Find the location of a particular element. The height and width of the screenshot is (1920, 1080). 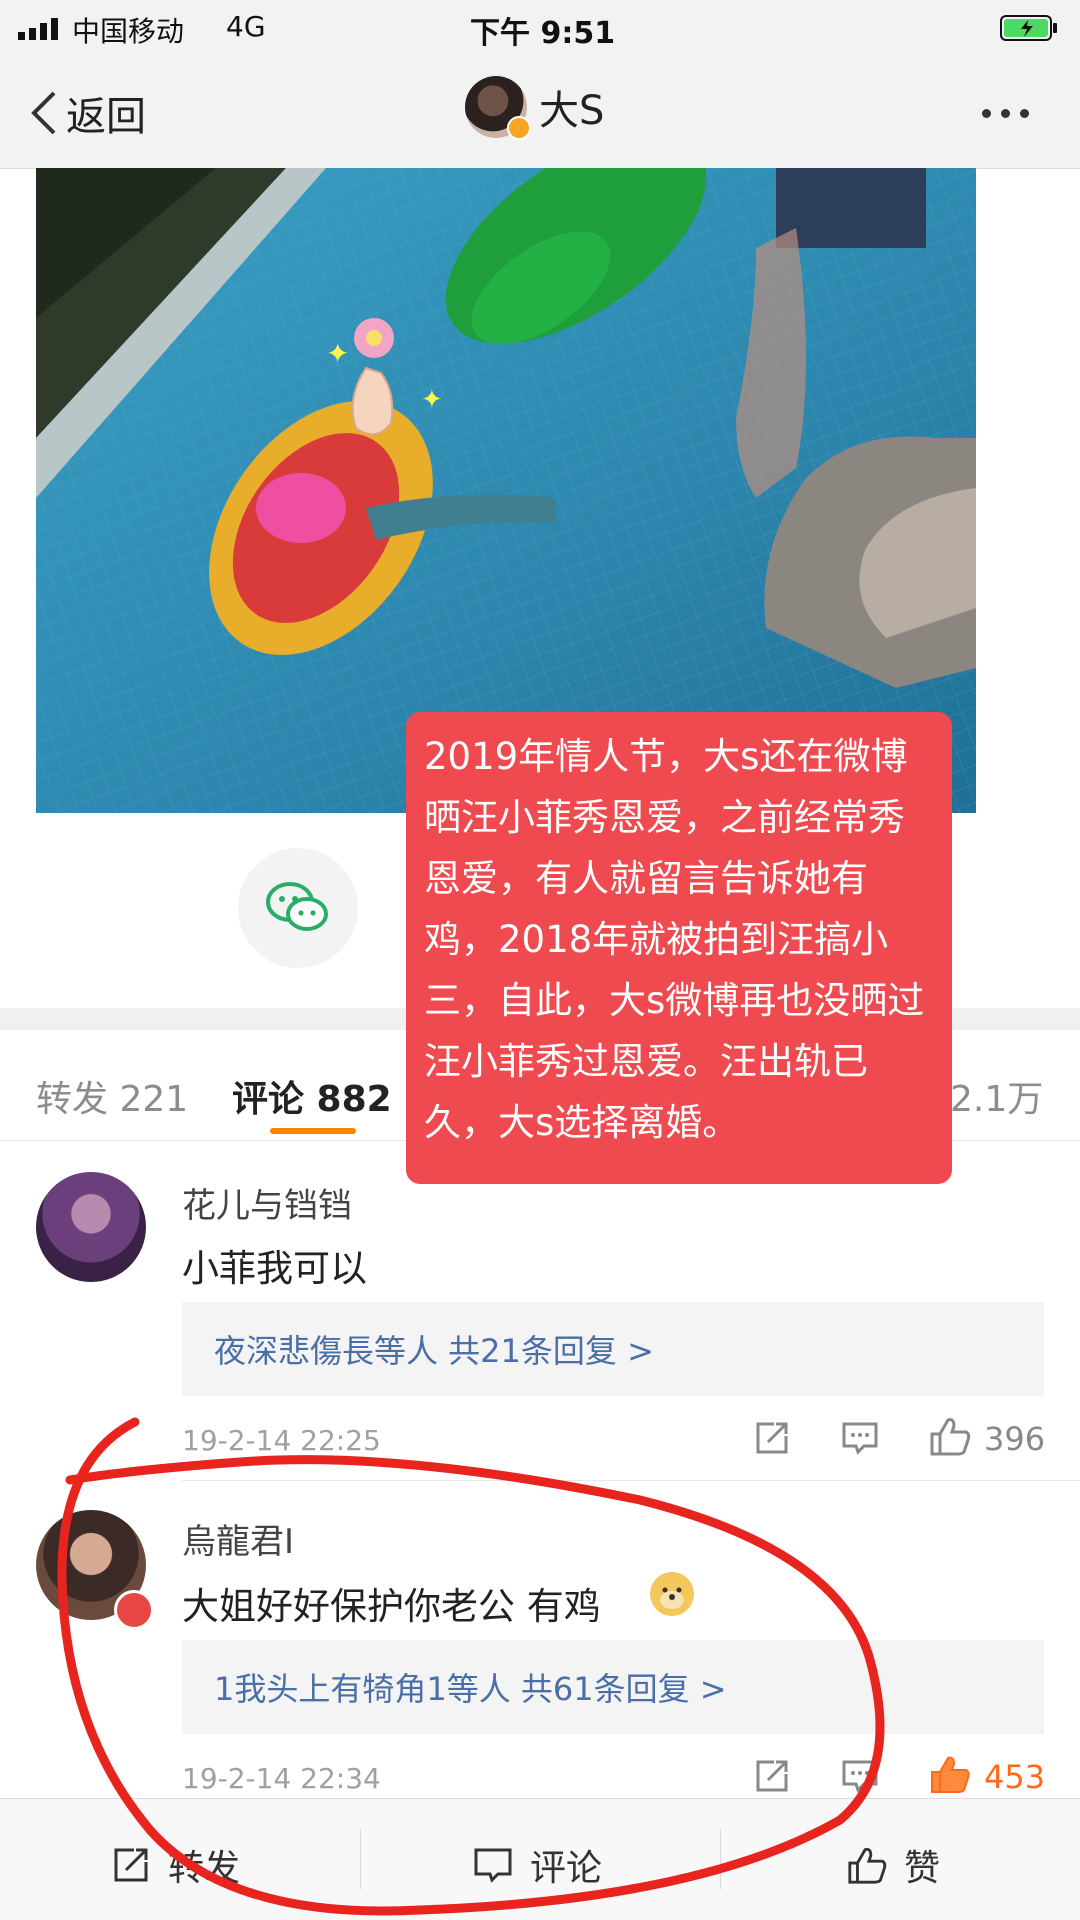

tab-repost: 转发 221 is located at coordinates (112, 1096).